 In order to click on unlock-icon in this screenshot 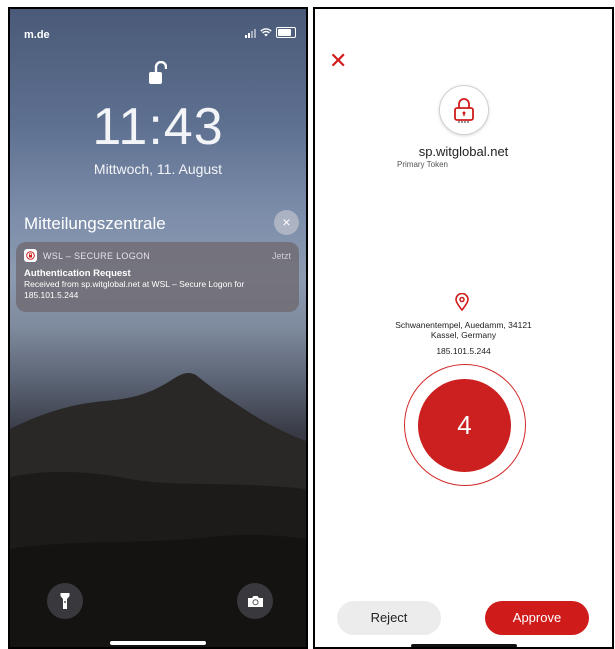, I will do `click(158, 72)`.